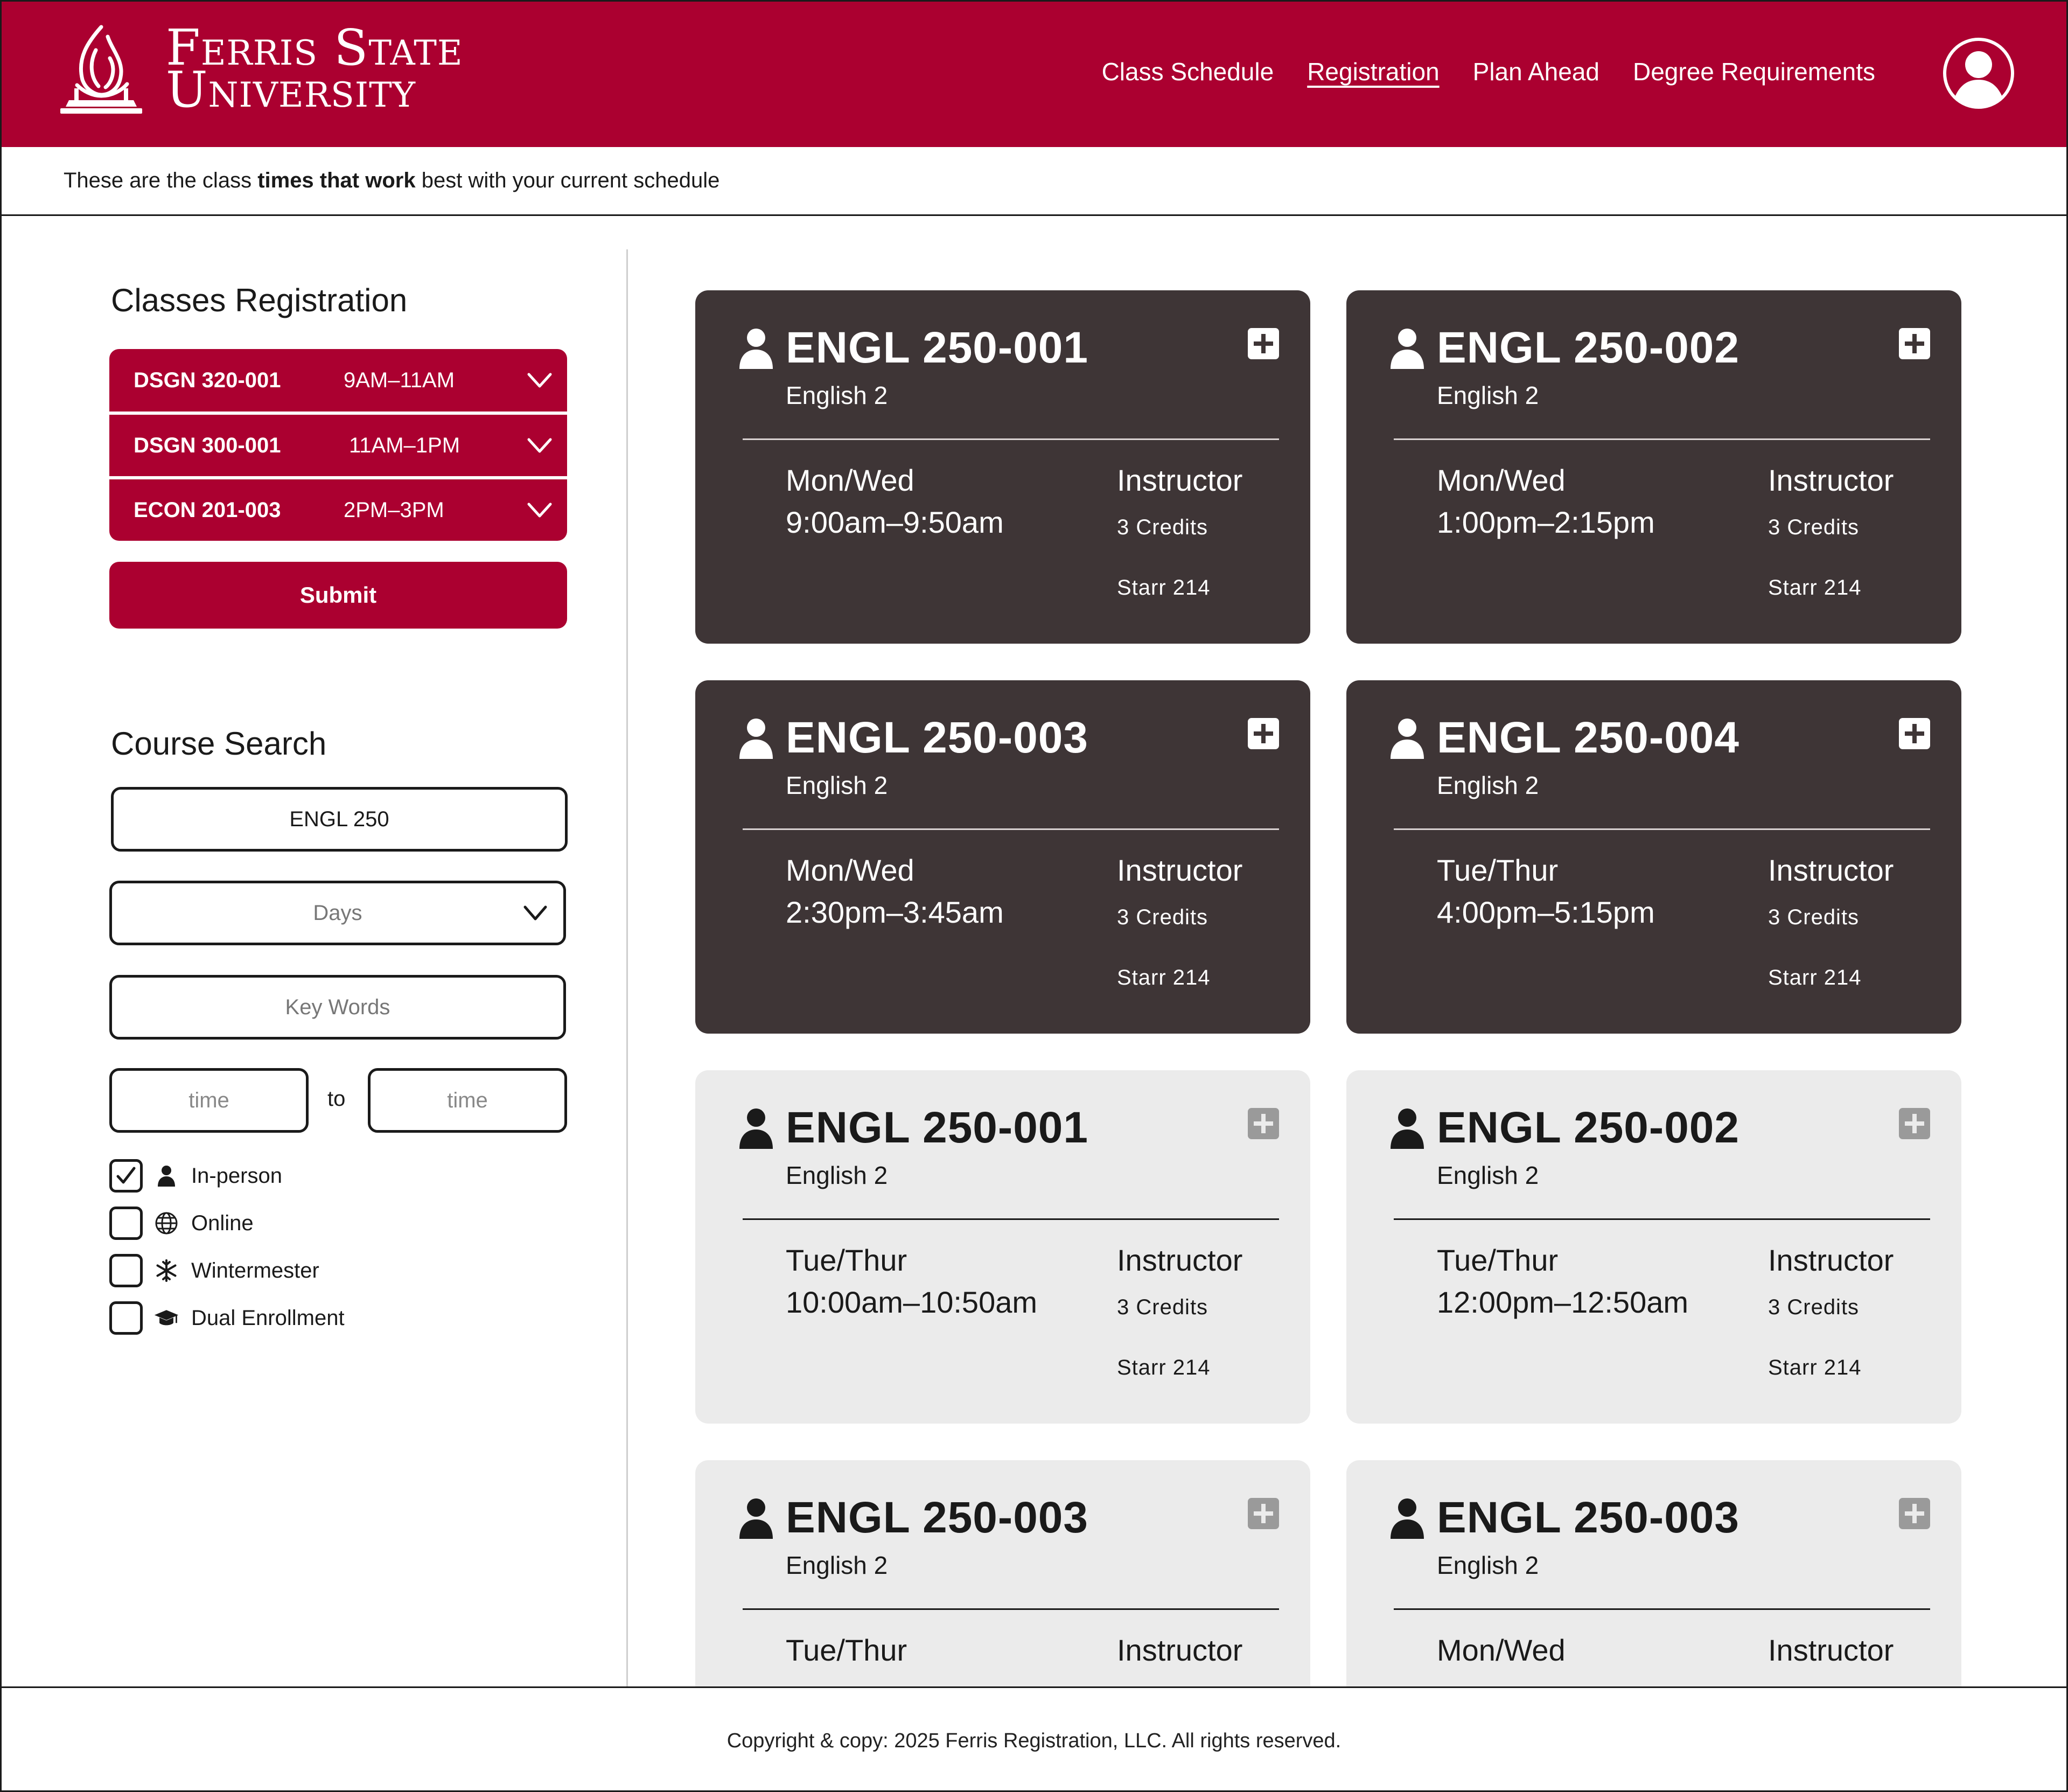 The image size is (2068, 1792). What do you see at coordinates (195, 1176) in the screenshot?
I see `filter-in-person: In-person` at bounding box center [195, 1176].